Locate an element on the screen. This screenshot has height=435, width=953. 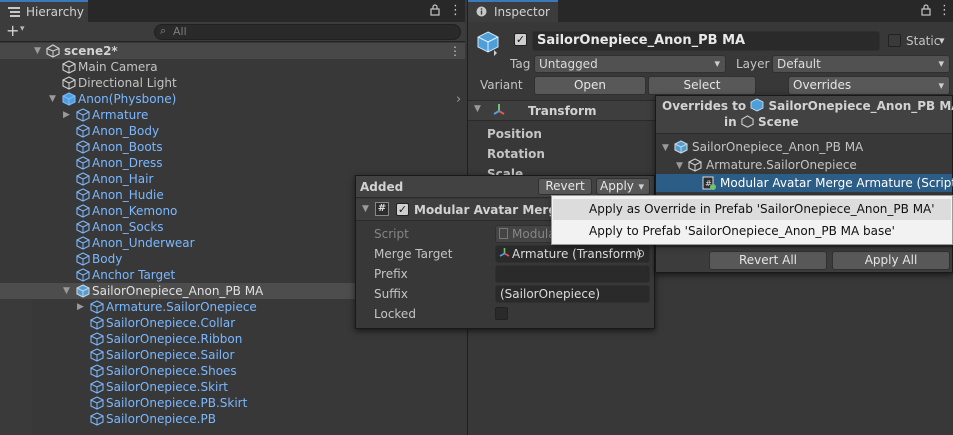
apply-all-button: Apply All is located at coordinates (891, 260).